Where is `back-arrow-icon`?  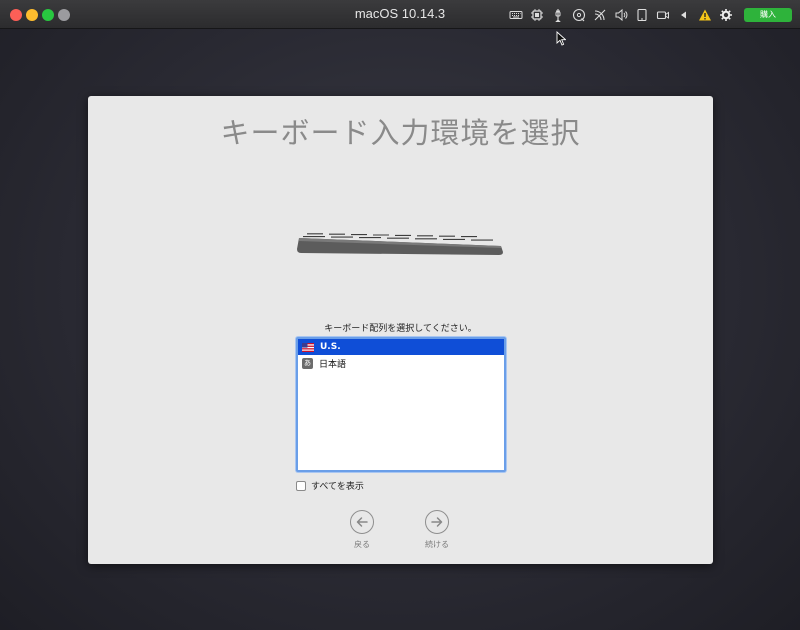 back-arrow-icon is located at coordinates (362, 522).